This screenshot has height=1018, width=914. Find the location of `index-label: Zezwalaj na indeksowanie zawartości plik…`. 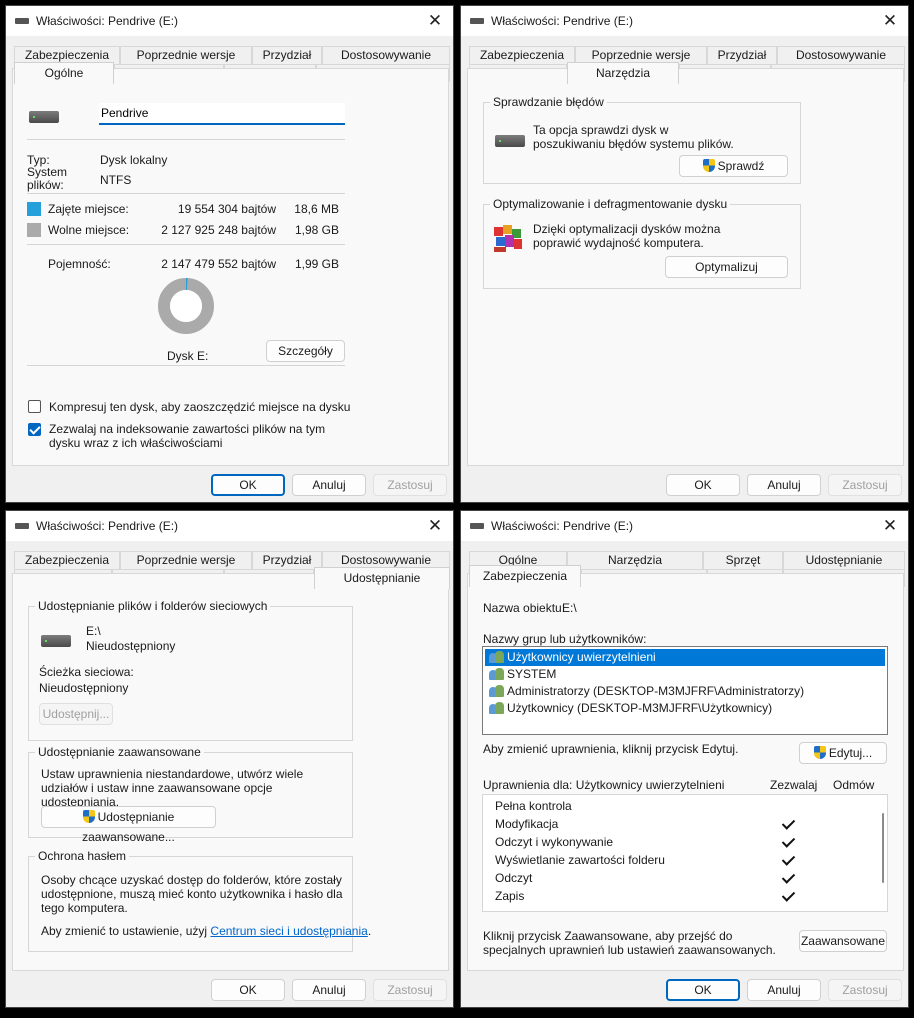

index-label: Zezwalaj na indeksowanie zawartości plik… is located at coordinates (187, 436).